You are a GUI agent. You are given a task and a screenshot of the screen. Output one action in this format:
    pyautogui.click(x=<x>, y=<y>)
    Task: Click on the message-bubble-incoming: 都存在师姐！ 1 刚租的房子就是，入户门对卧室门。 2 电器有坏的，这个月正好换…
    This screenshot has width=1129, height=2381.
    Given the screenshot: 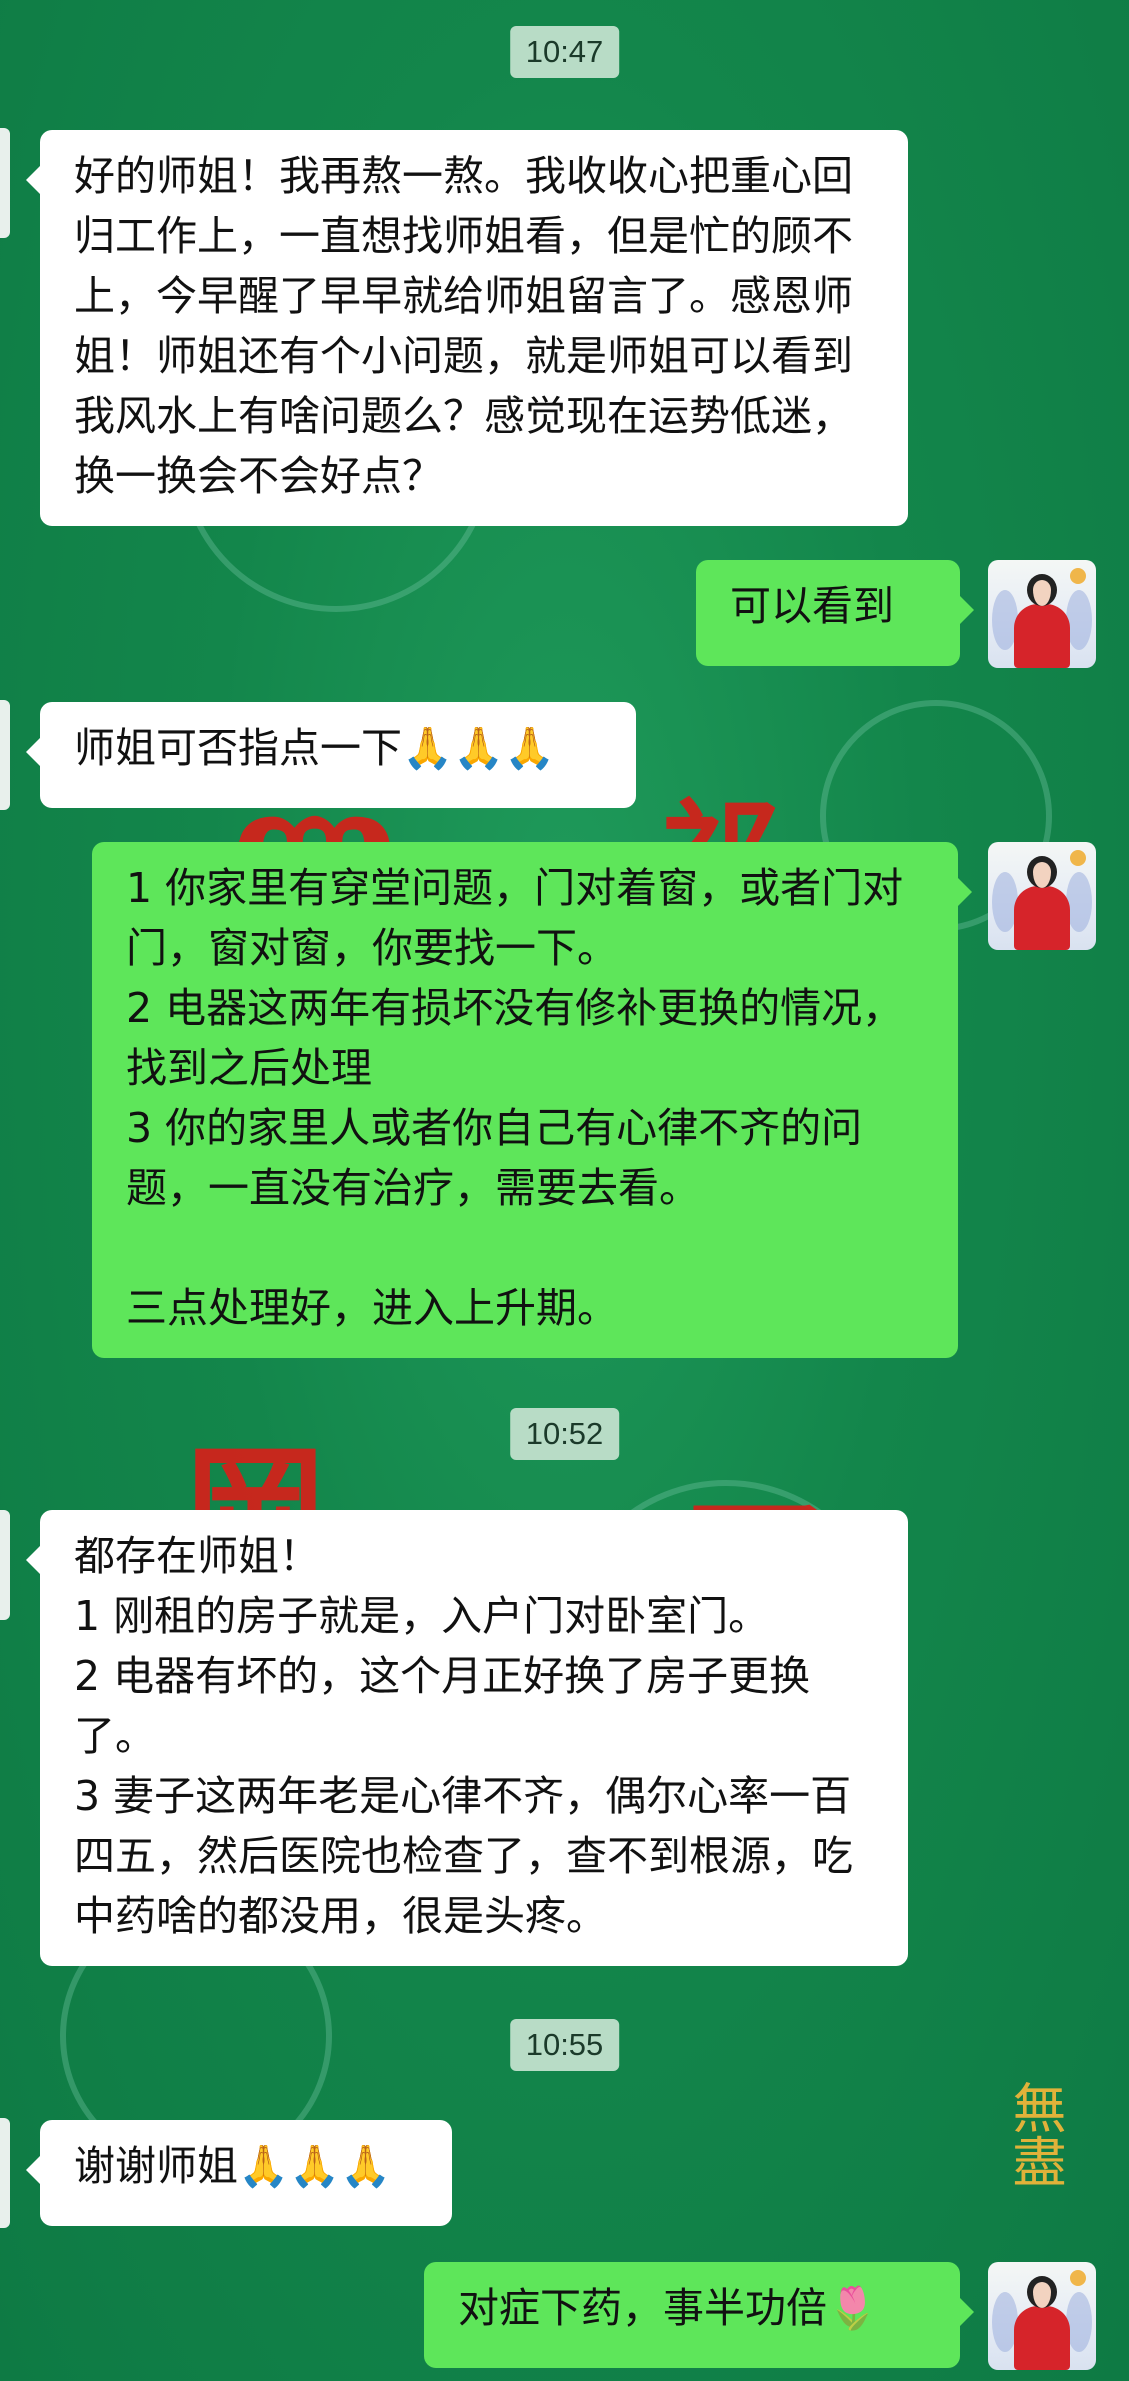 What is the action you would take?
    pyautogui.click(x=467, y=1738)
    